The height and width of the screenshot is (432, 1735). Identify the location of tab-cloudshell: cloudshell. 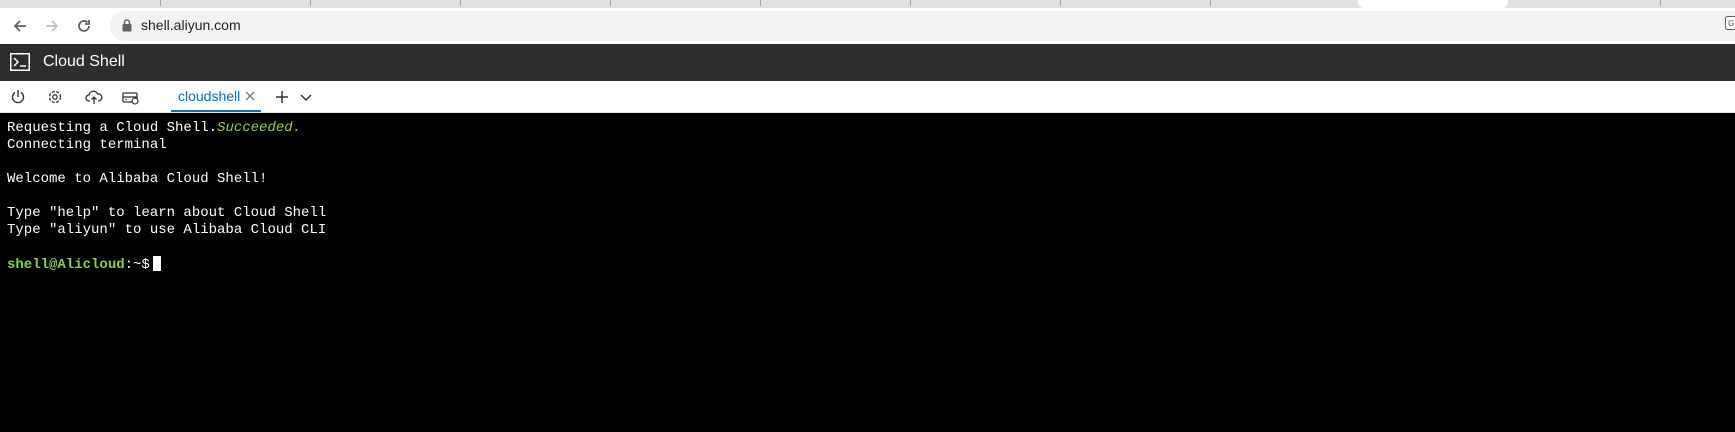
(216, 96).